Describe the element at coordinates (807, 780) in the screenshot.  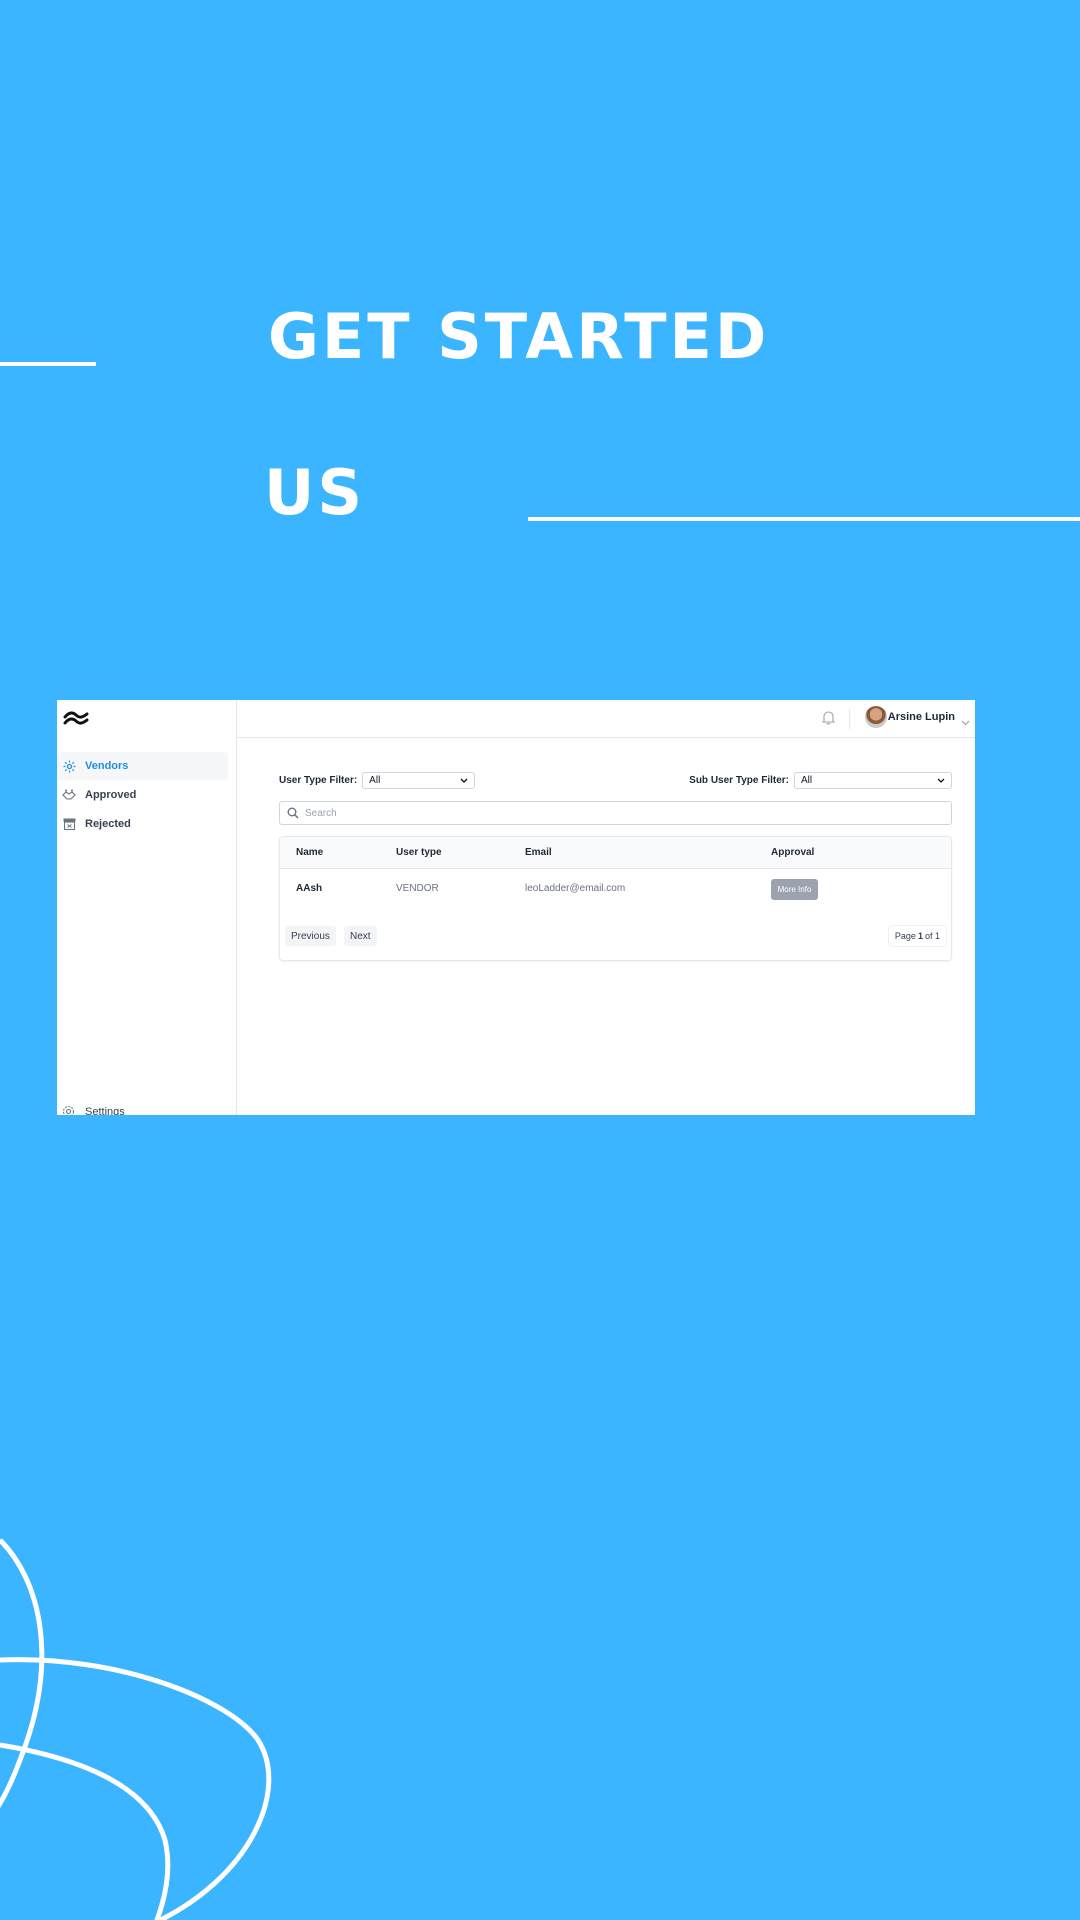
I see `sub-user-type-select-value: All` at that location.